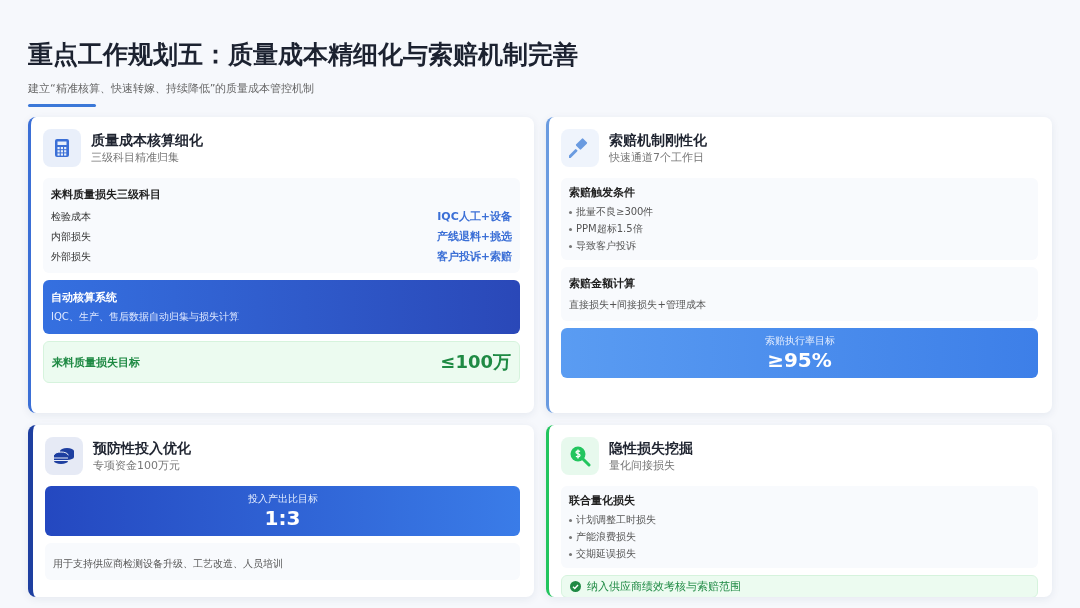  I want to click on bullet-item: 交期延误损失, so click(606, 554).